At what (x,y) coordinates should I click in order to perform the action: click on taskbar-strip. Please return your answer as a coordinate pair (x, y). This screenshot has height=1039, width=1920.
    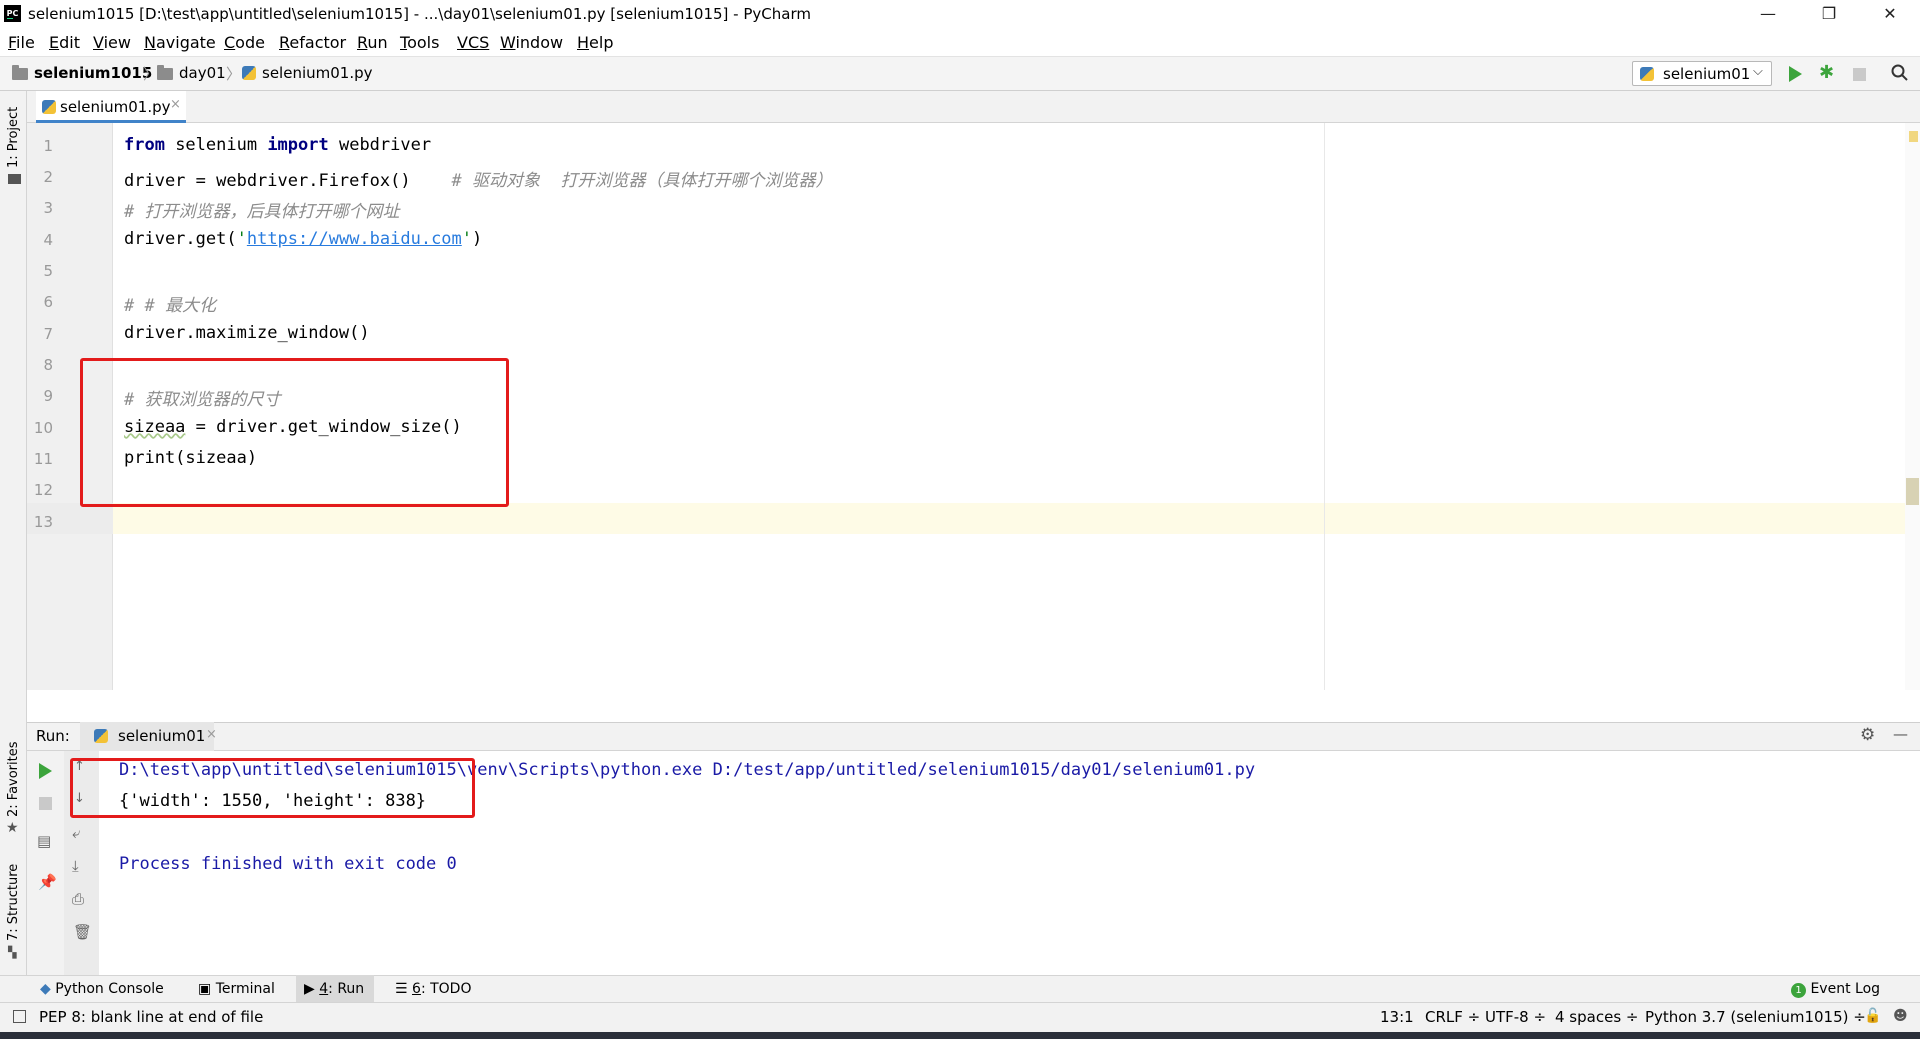
    Looking at the image, I should click on (960, 1035).